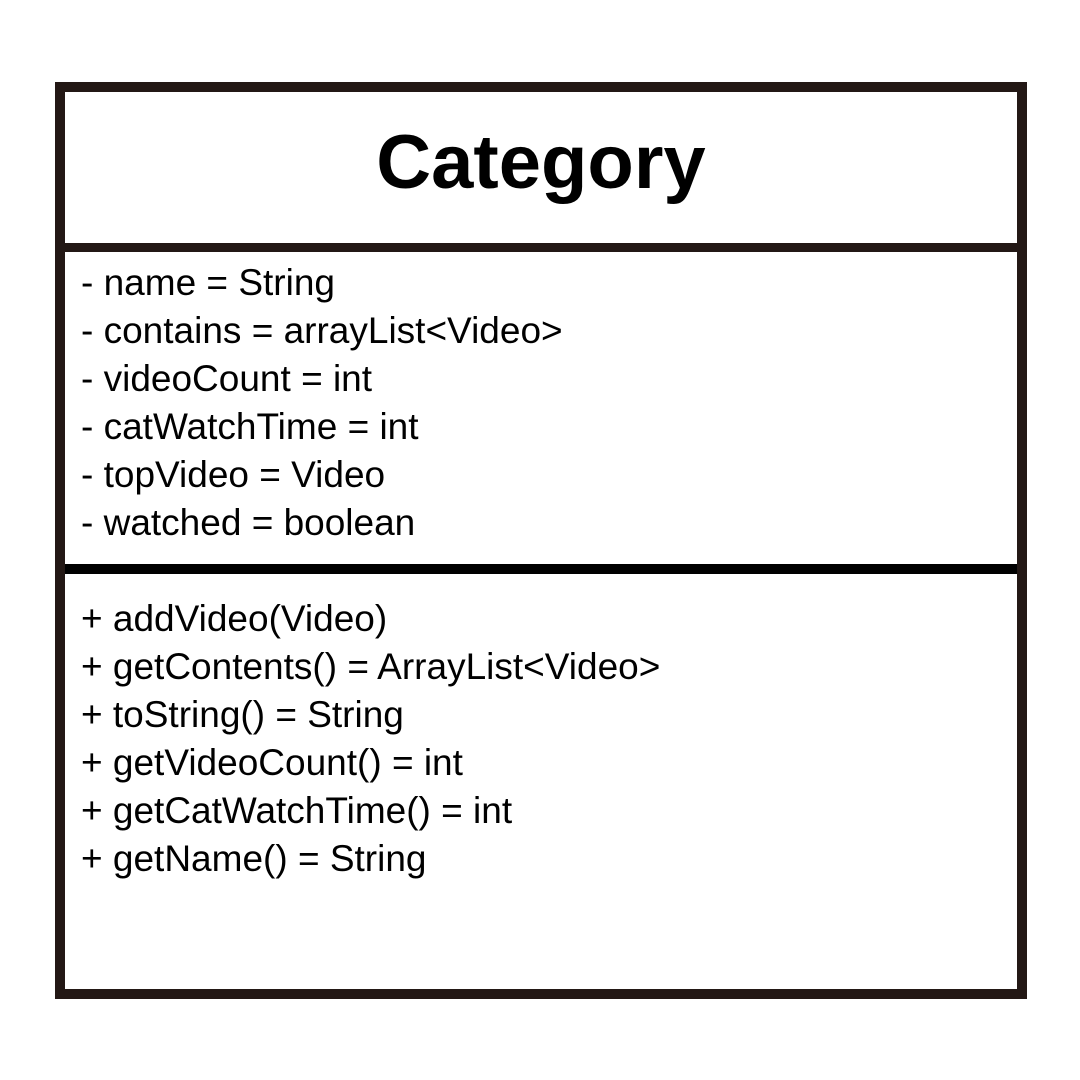 This screenshot has height=1080, width=1080. Describe the element at coordinates (233, 474) in the screenshot. I see `attribute-line: - topVideo = Video` at that location.